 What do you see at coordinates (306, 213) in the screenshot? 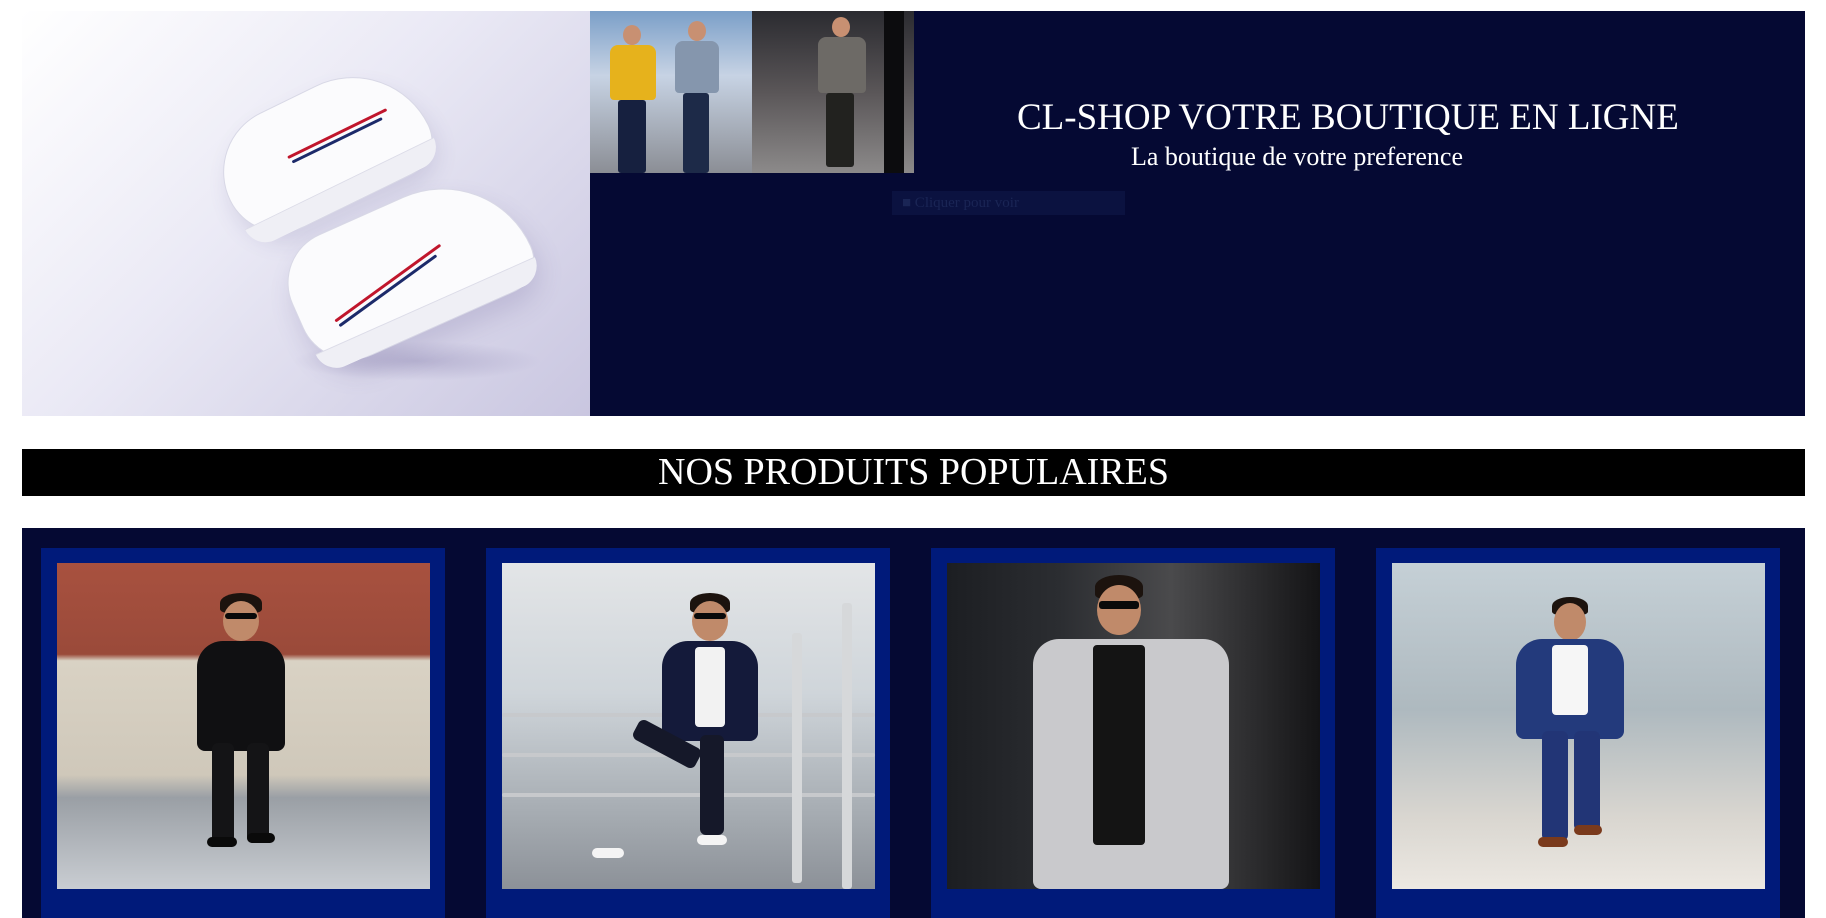
I see `sneakers-photo` at bounding box center [306, 213].